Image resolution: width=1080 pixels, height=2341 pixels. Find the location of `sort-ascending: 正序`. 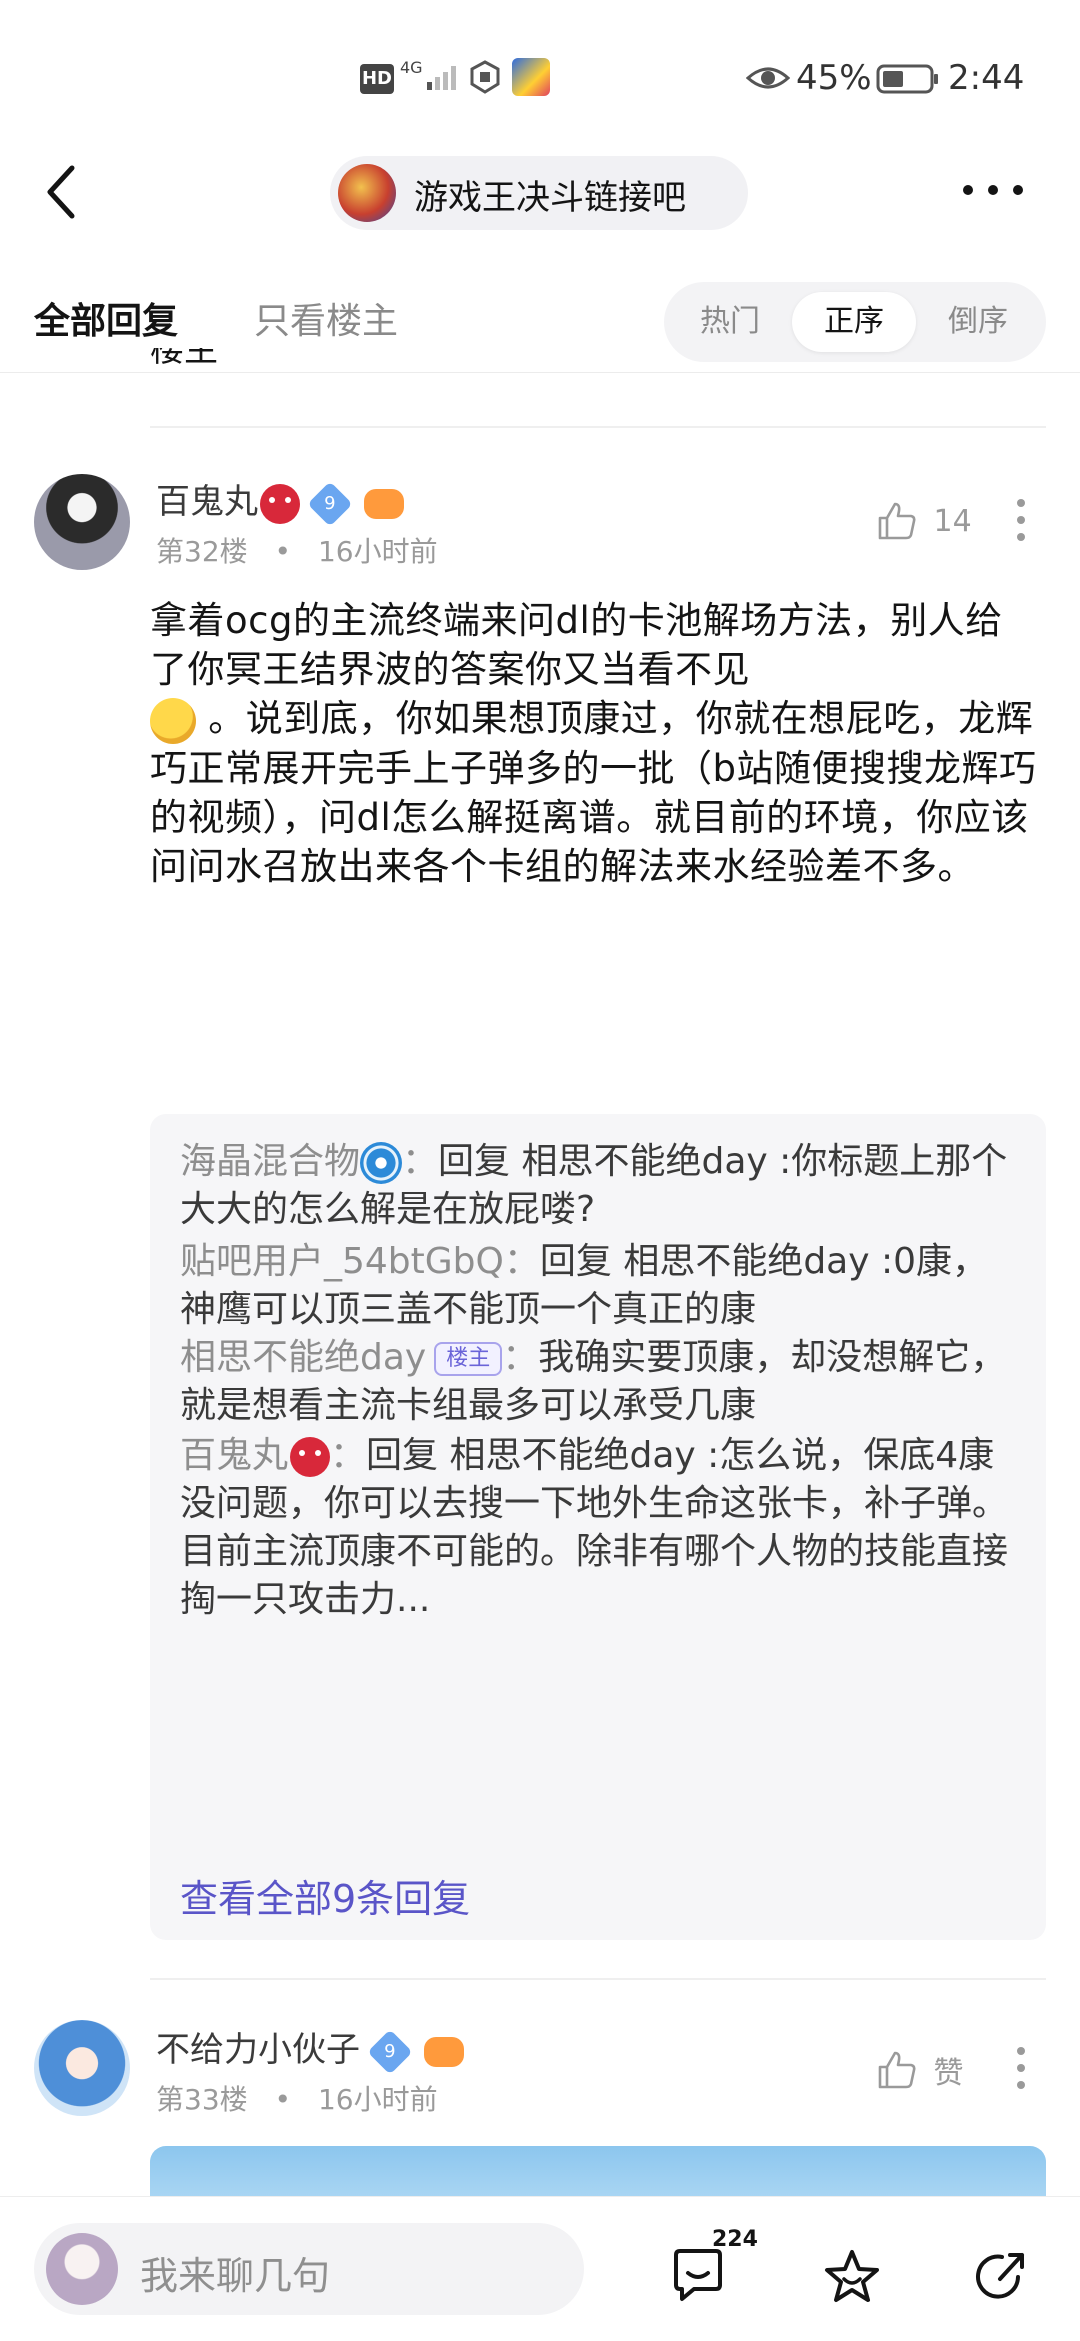

sort-ascending: 正序 is located at coordinates (854, 322).